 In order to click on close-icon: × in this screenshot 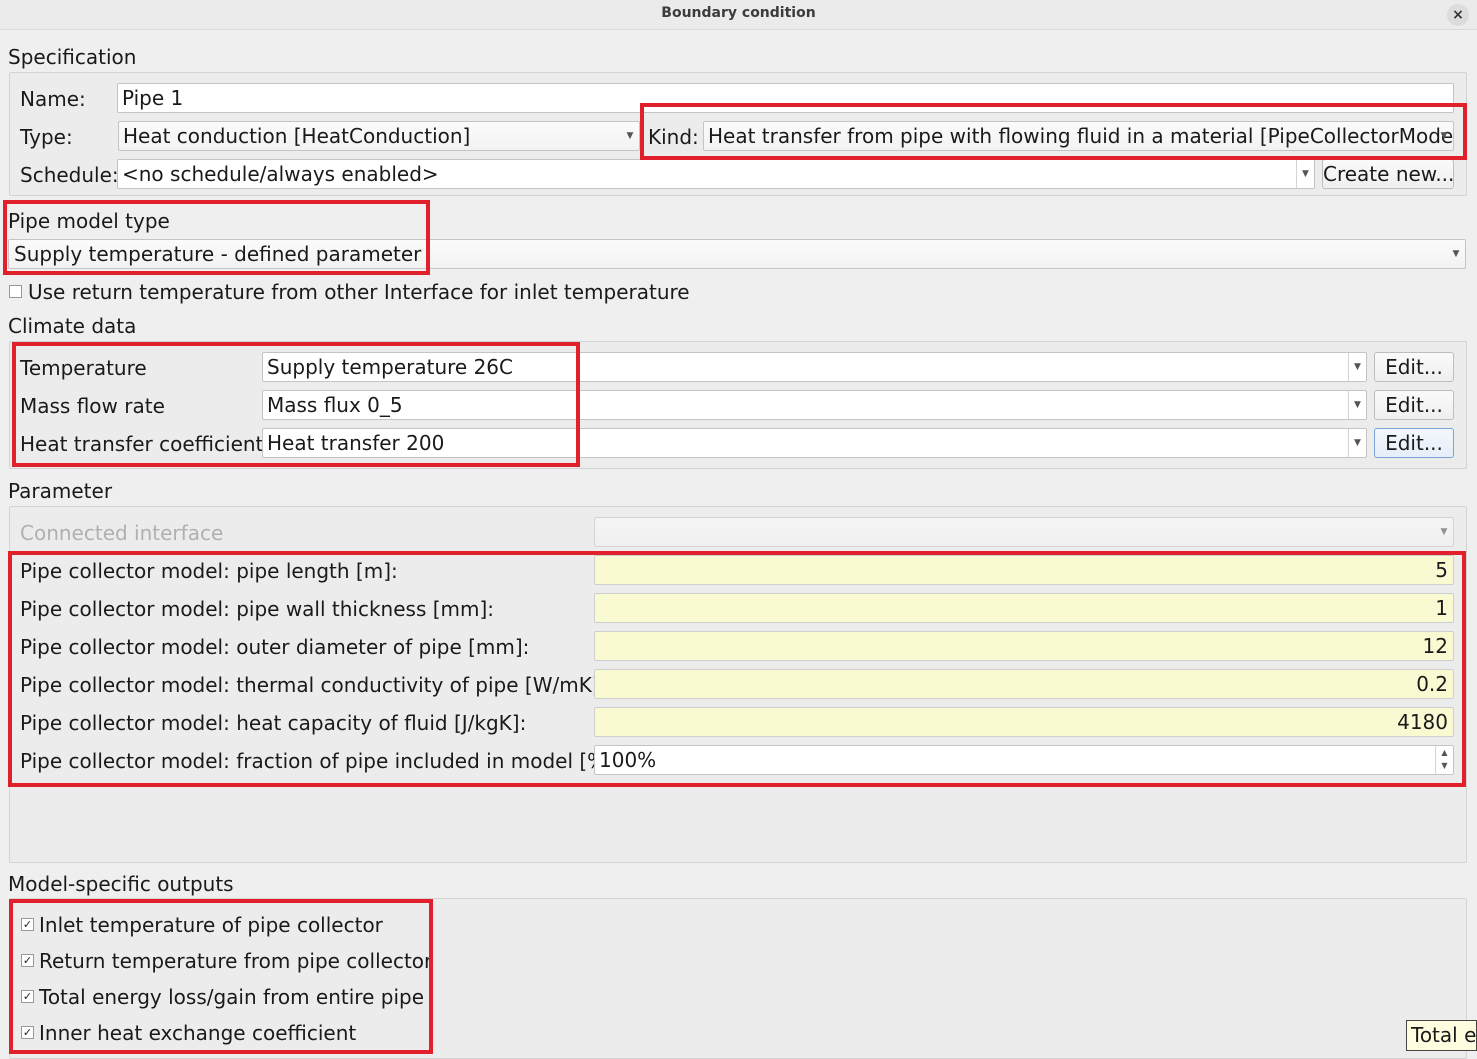, I will do `click(1458, 15)`.